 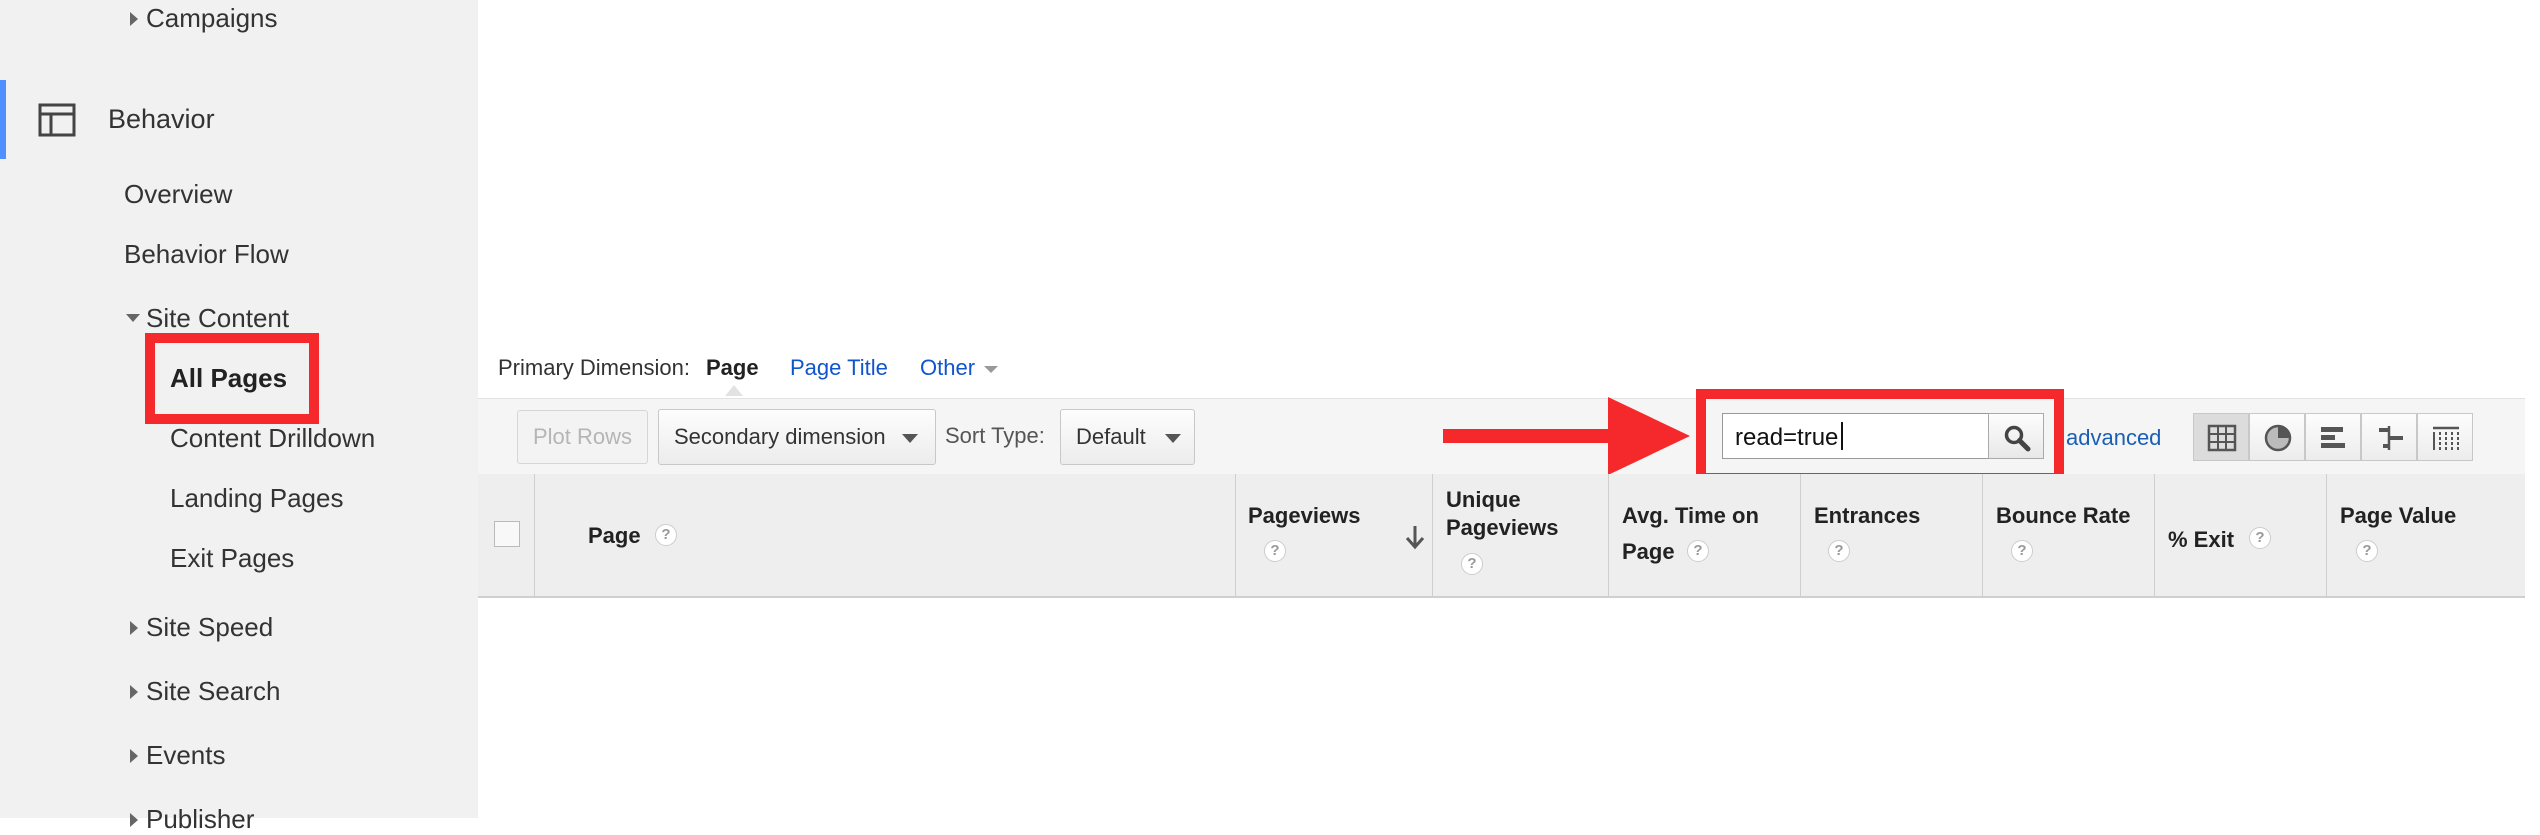 I want to click on sidebar-item-behavior-flow: Behavior Flow, so click(x=206, y=254).